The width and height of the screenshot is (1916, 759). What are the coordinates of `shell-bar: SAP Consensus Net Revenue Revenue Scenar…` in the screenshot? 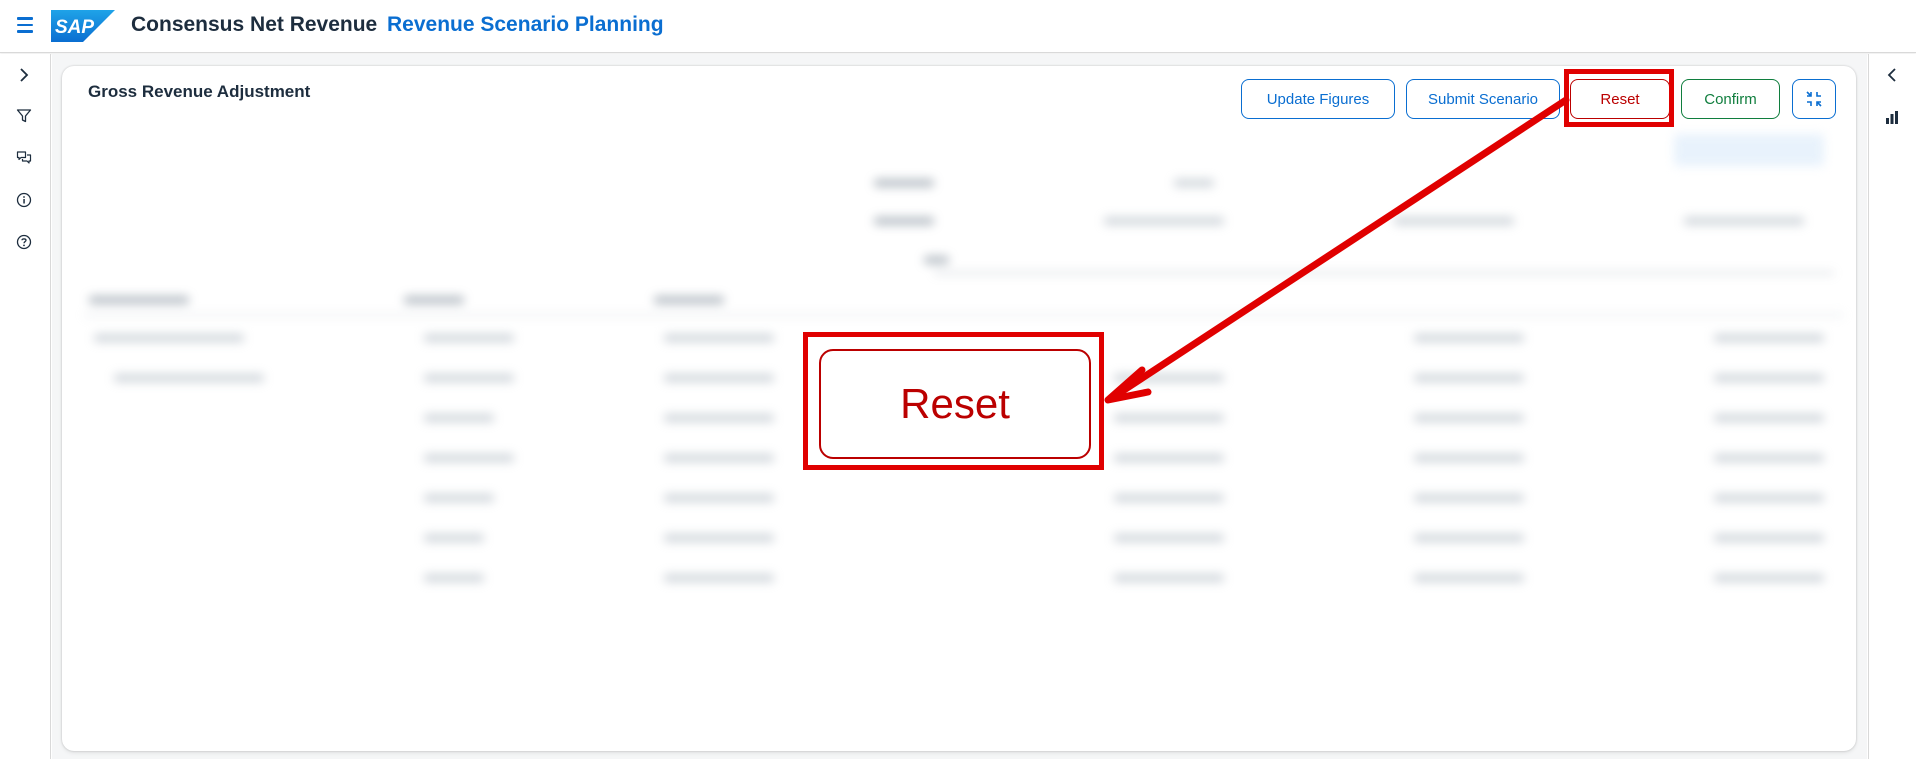 It's located at (958, 26).